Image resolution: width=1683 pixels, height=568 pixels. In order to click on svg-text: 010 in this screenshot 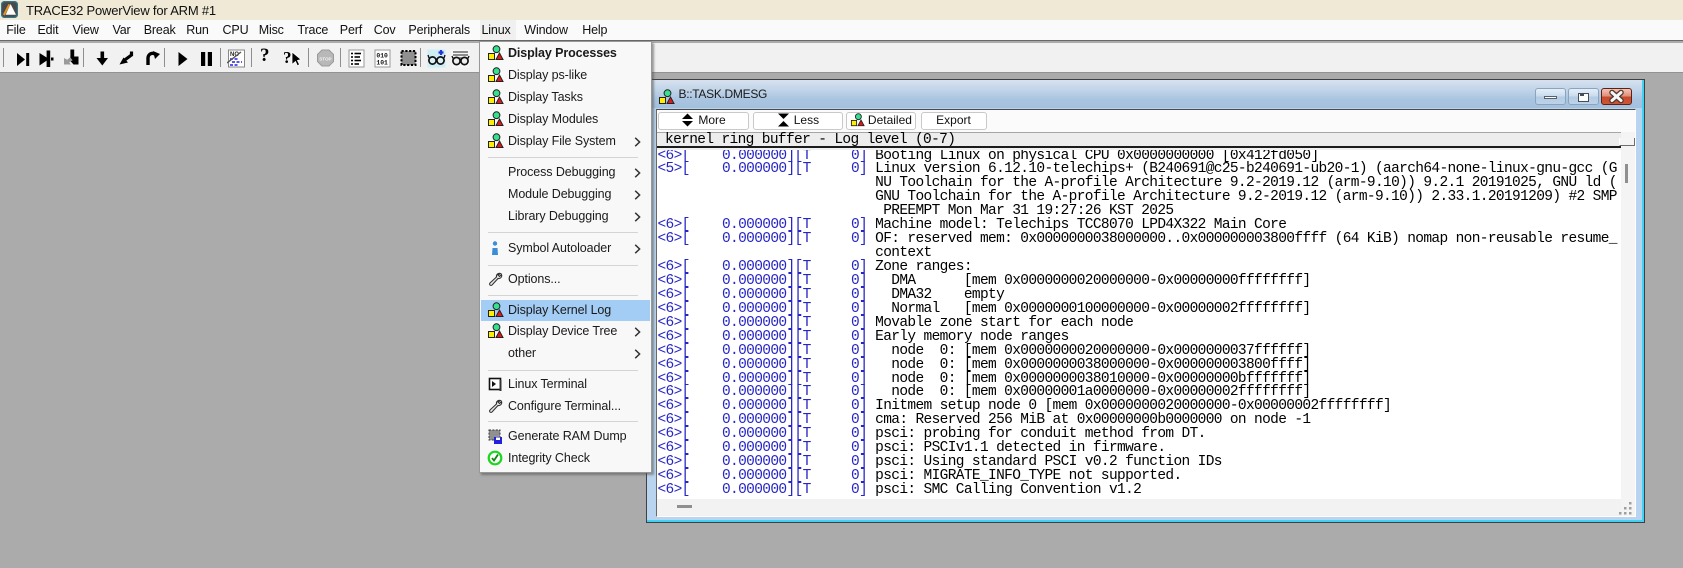, I will do `click(382, 55)`.